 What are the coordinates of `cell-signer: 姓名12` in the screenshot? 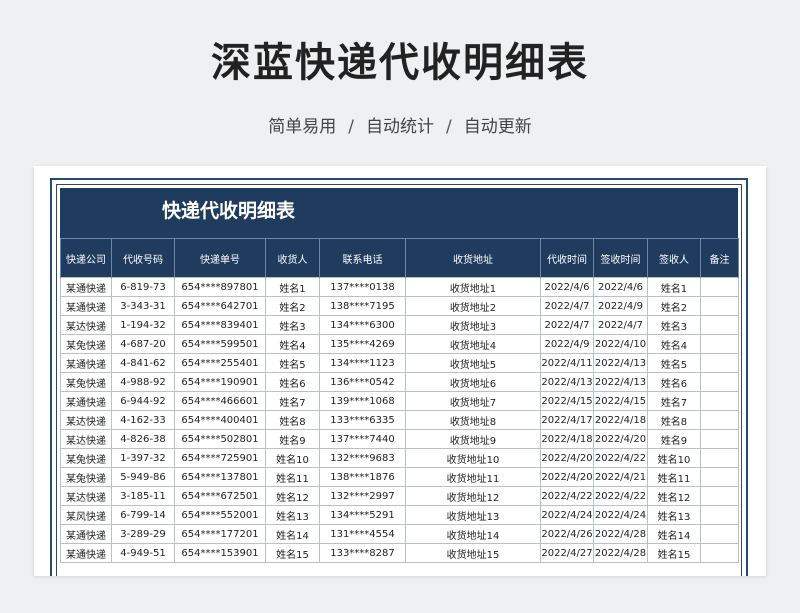 It's located at (674, 496).